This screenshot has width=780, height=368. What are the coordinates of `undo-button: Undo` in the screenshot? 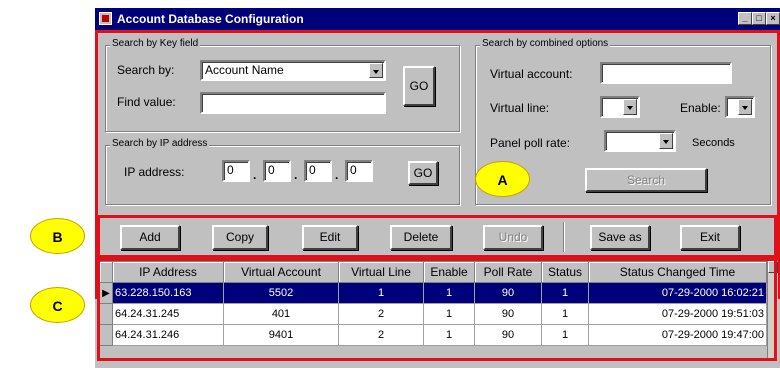 It's located at (513, 237).